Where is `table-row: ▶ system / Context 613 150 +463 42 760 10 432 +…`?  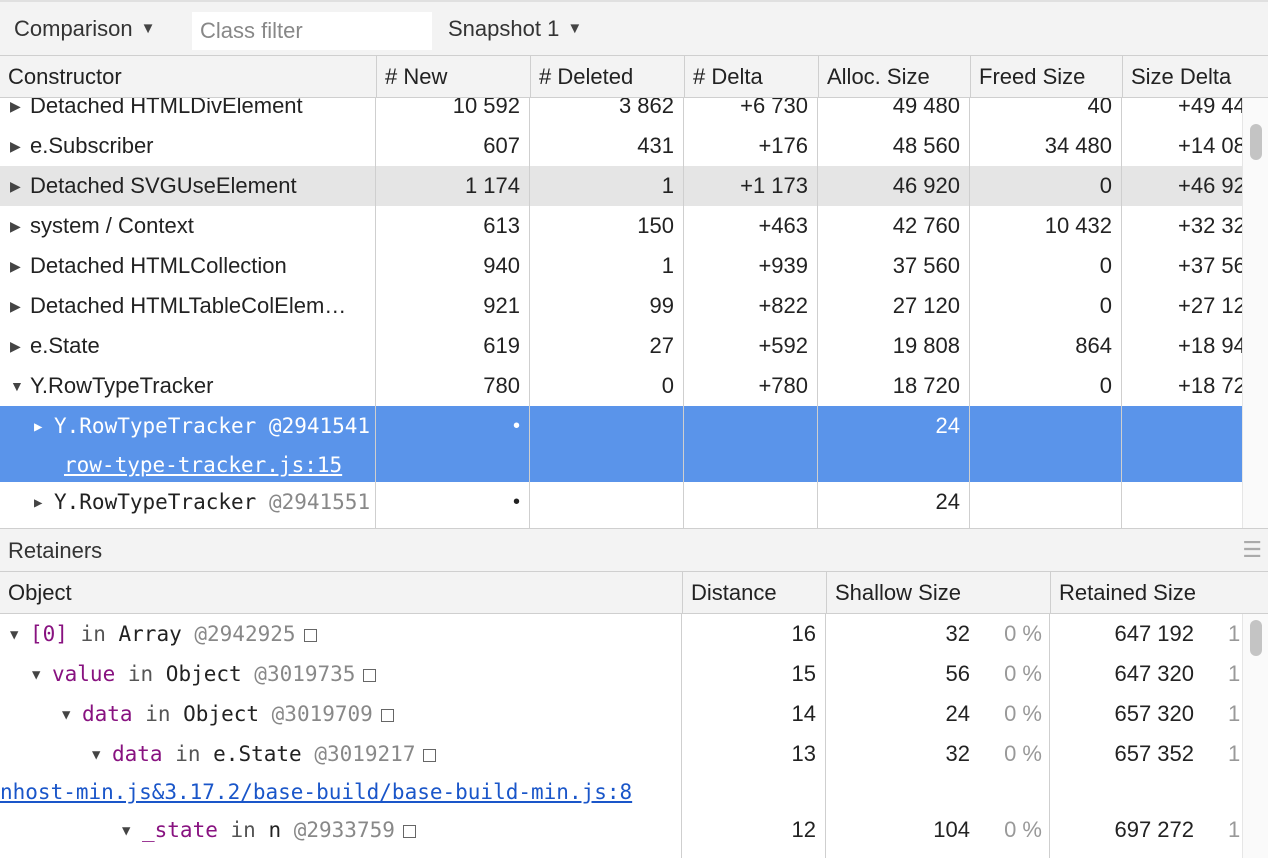
table-row: ▶ system / Context 613 150 +463 42 760 10 432 +… is located at coordinates (623, 226).